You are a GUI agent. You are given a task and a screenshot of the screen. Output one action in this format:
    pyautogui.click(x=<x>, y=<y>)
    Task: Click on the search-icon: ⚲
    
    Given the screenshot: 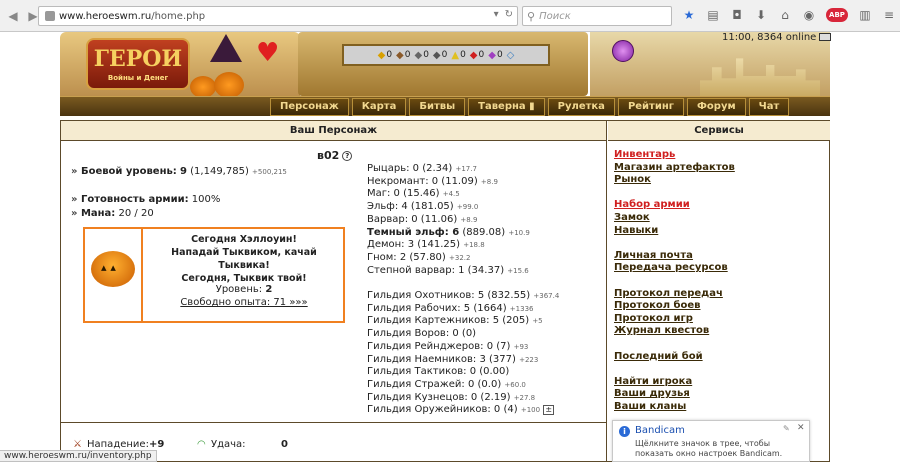 What is the action you would take?
    pyautogui.click(x=531, y=16)
    